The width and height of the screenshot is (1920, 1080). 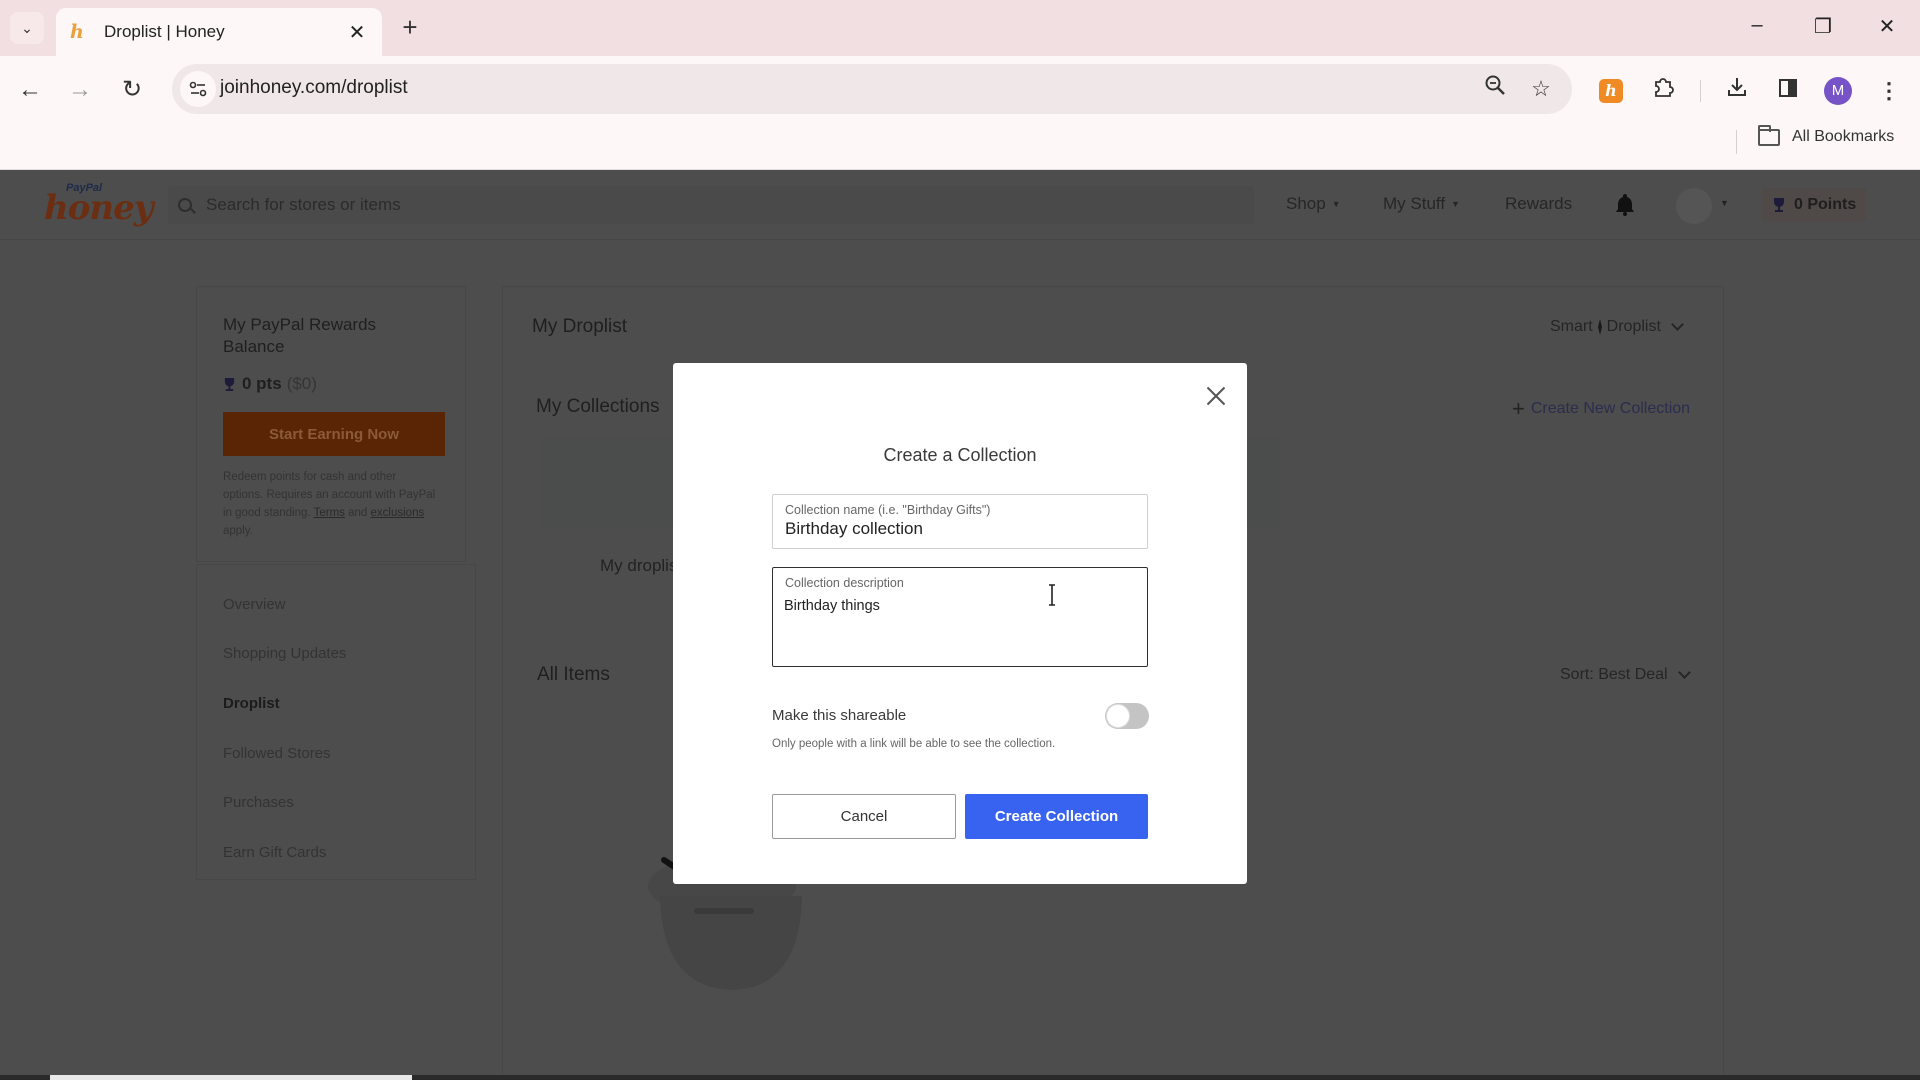 I want to click on url-text: joinhoney.com/droplist, so click(x=314, y=88).